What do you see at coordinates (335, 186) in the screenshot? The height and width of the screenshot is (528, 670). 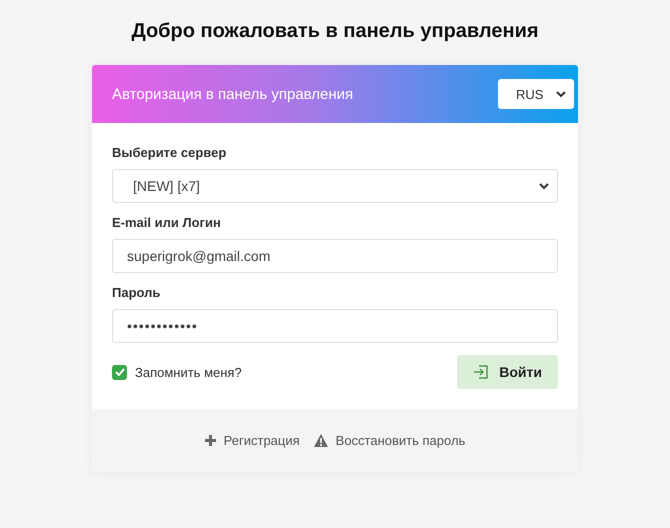 I see `server-select: [NEW] [x7]` at bounding box center [335, 186].